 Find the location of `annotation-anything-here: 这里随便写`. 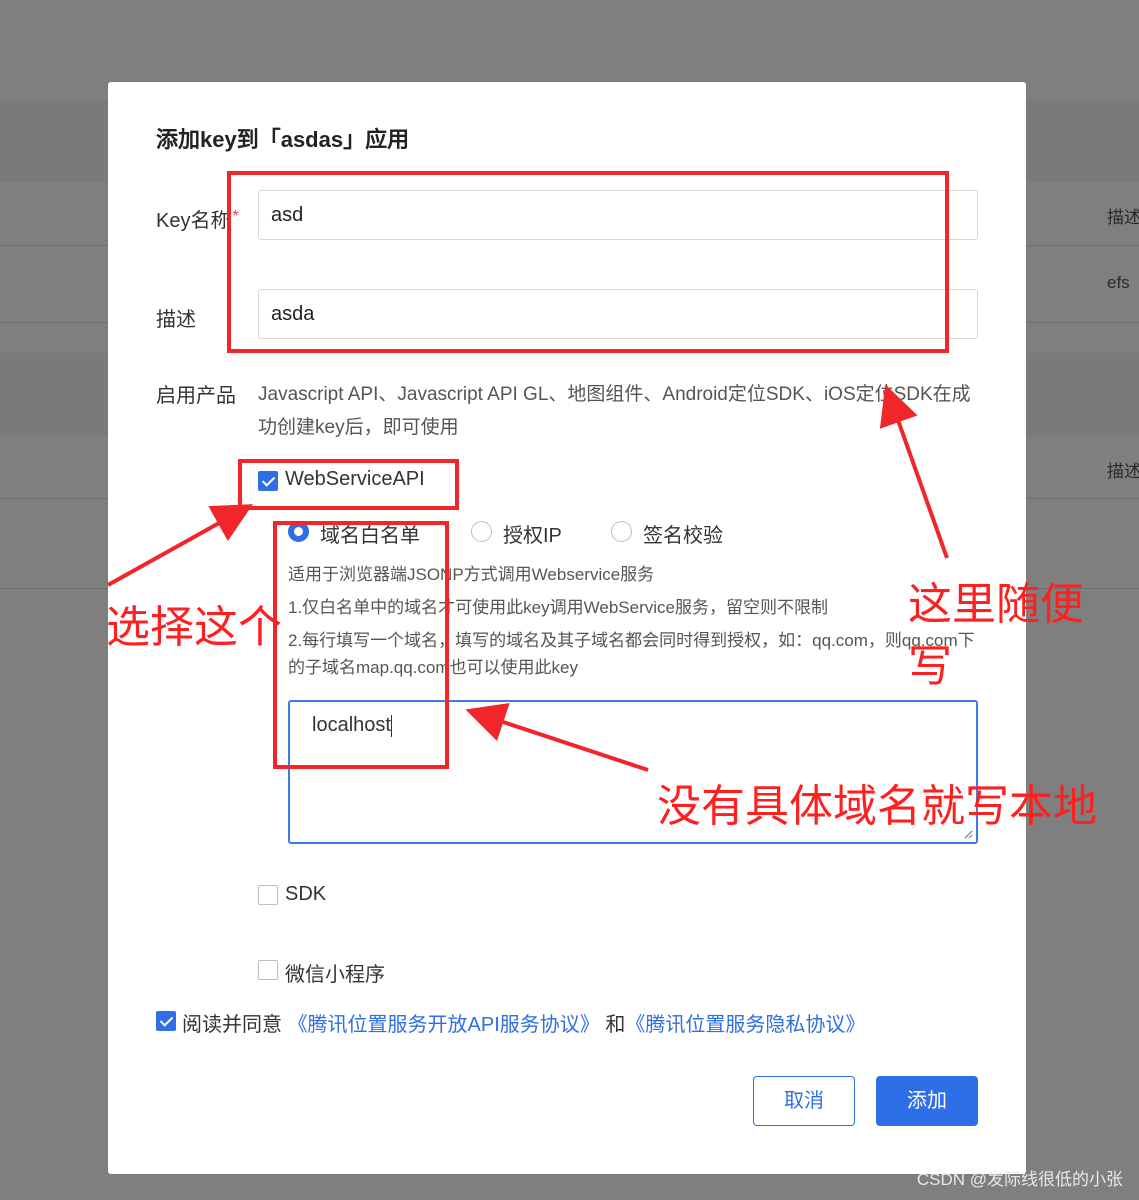

annotation-anything-here: 这里随便写 is located at coordinates (996, 635).